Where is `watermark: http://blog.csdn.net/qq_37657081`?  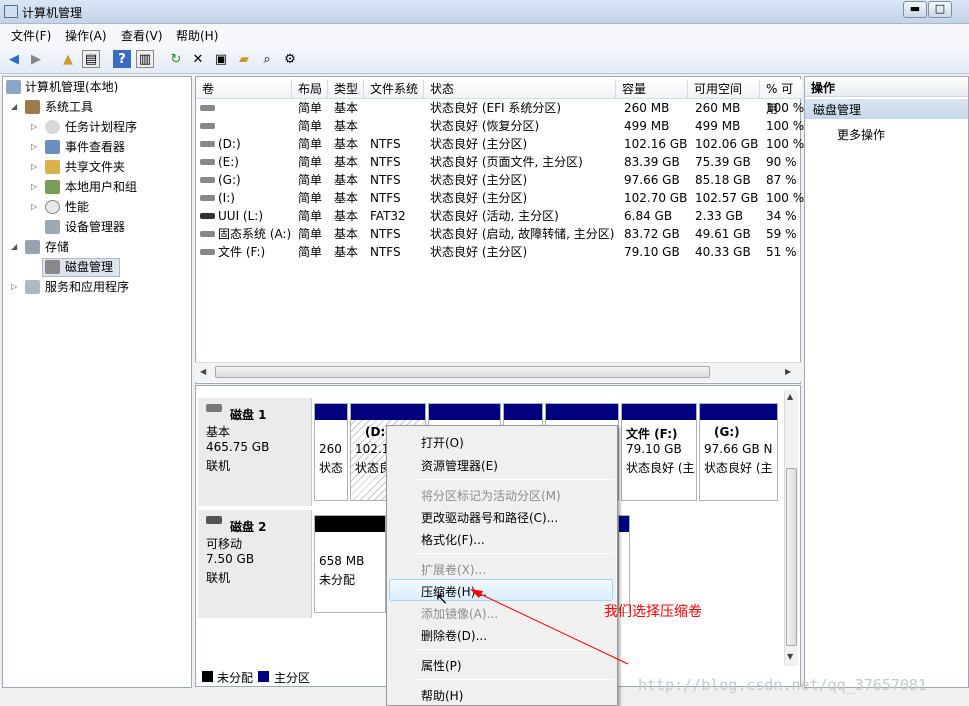 watermark: http://blog.csdn.net/qq_37657081 is located at coordinates (782, 685).